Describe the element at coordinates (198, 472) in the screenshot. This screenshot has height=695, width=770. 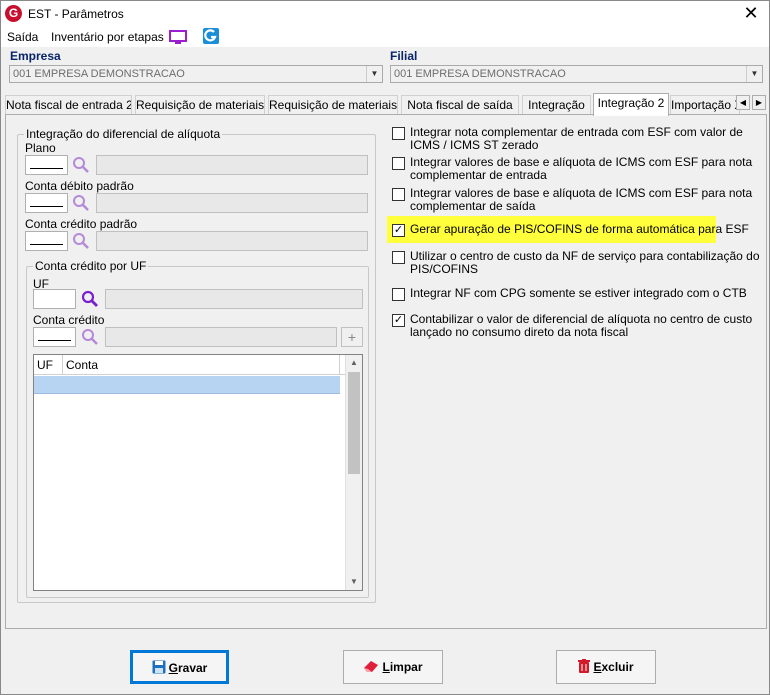
I see `uf-conta-grid: UF Conta ▲ ▼` at that location.